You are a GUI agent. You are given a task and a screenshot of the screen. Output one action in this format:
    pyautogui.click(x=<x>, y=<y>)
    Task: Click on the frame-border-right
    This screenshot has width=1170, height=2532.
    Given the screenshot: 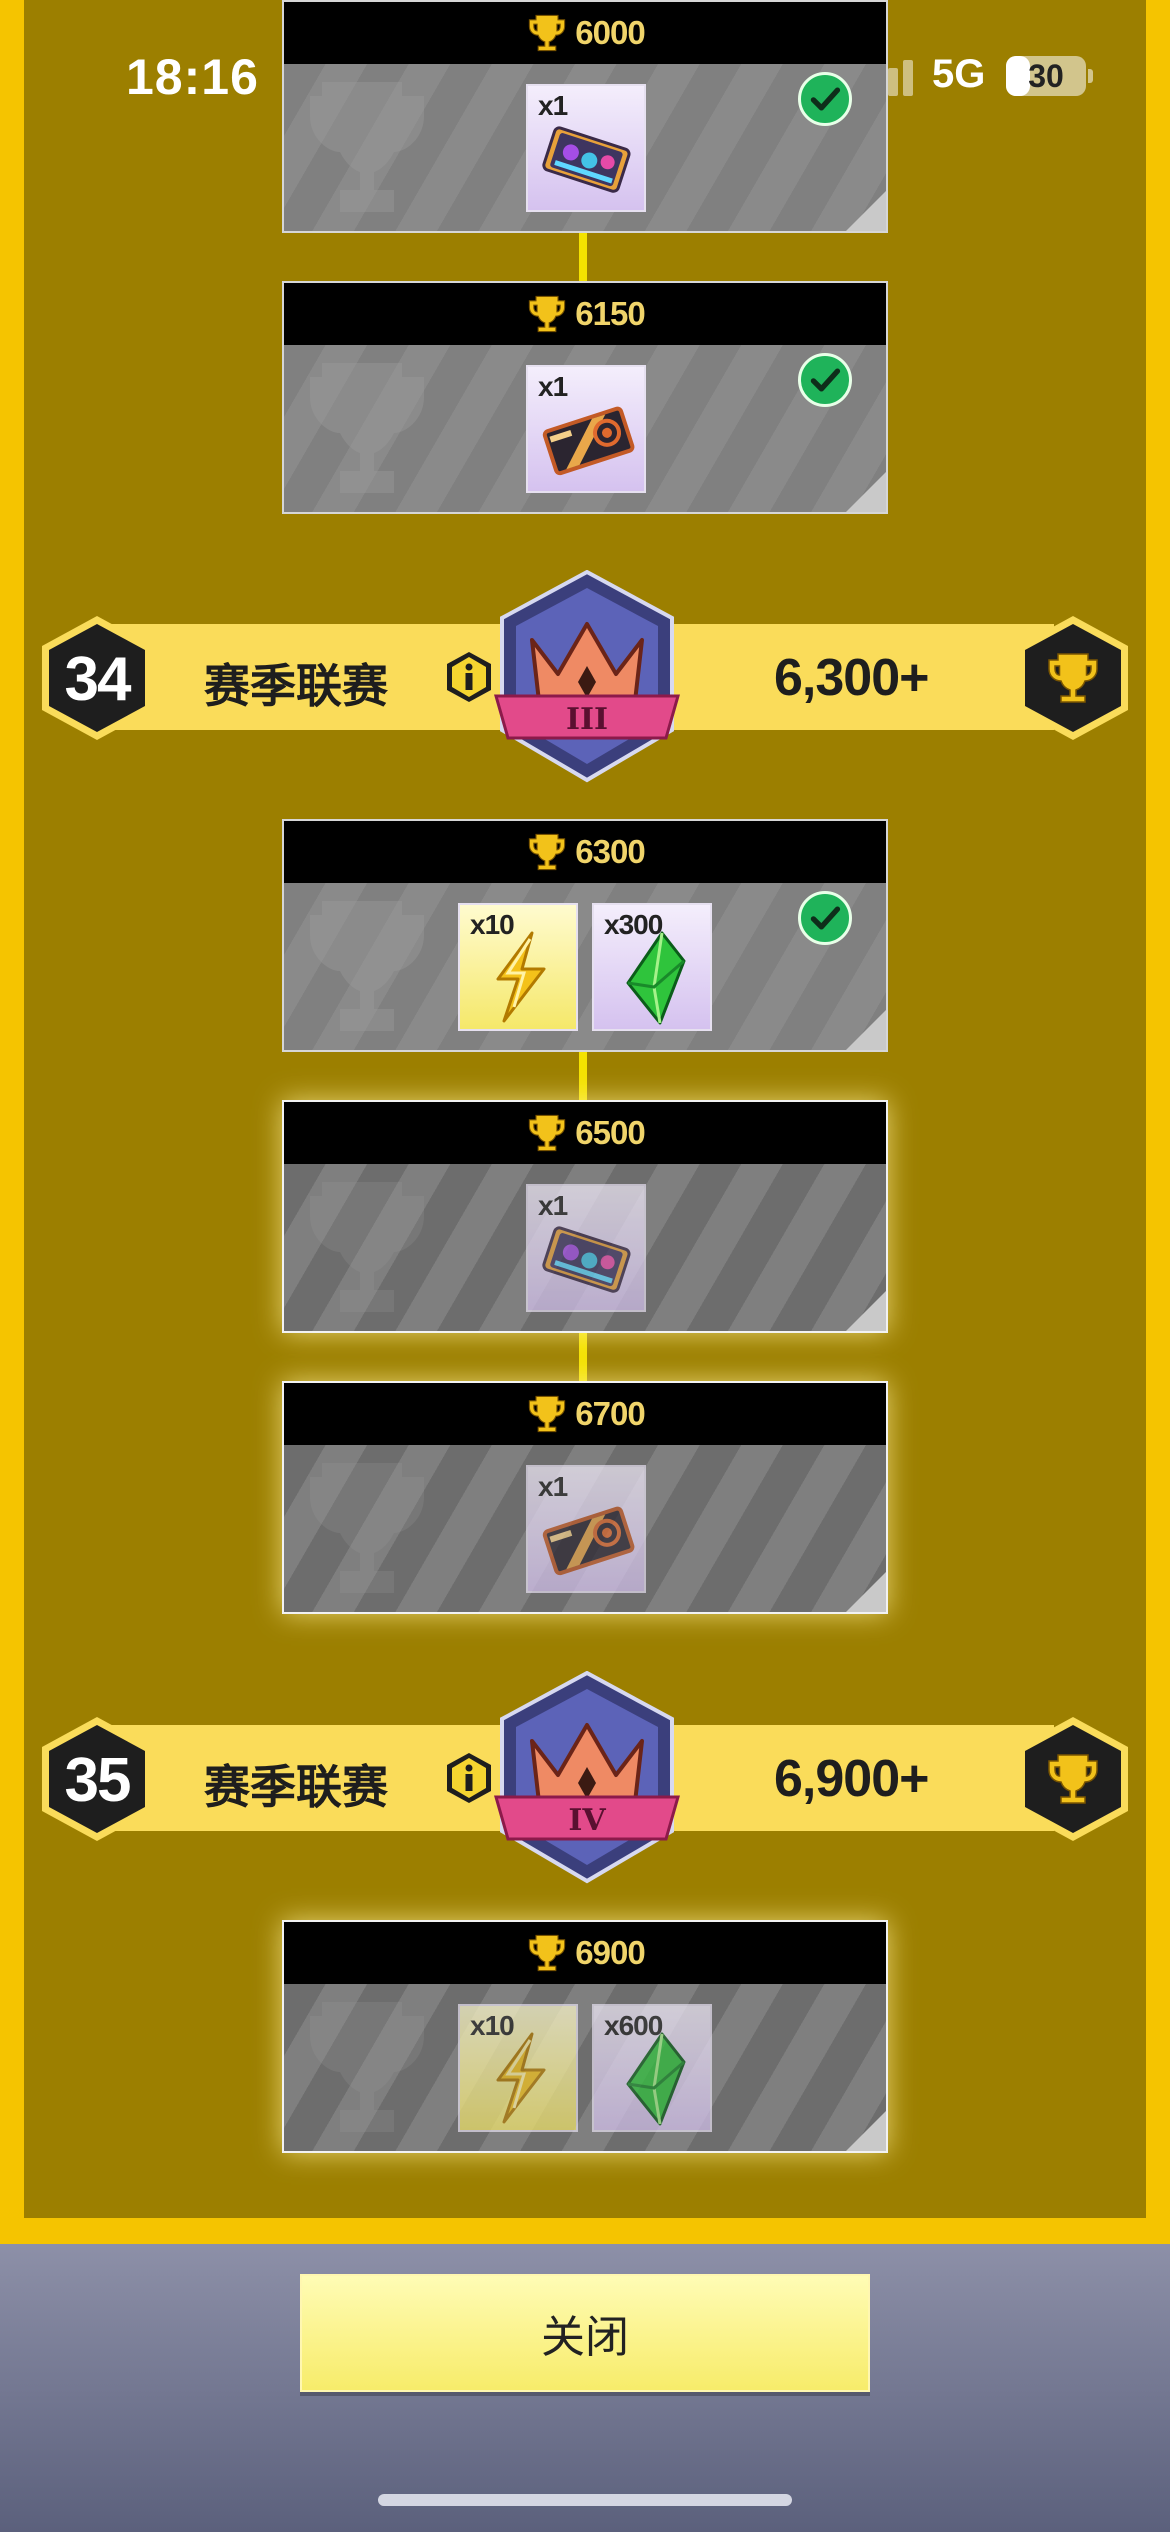 What is the action you would take?
    pyautogui.click(x=1158, y=1120)
    